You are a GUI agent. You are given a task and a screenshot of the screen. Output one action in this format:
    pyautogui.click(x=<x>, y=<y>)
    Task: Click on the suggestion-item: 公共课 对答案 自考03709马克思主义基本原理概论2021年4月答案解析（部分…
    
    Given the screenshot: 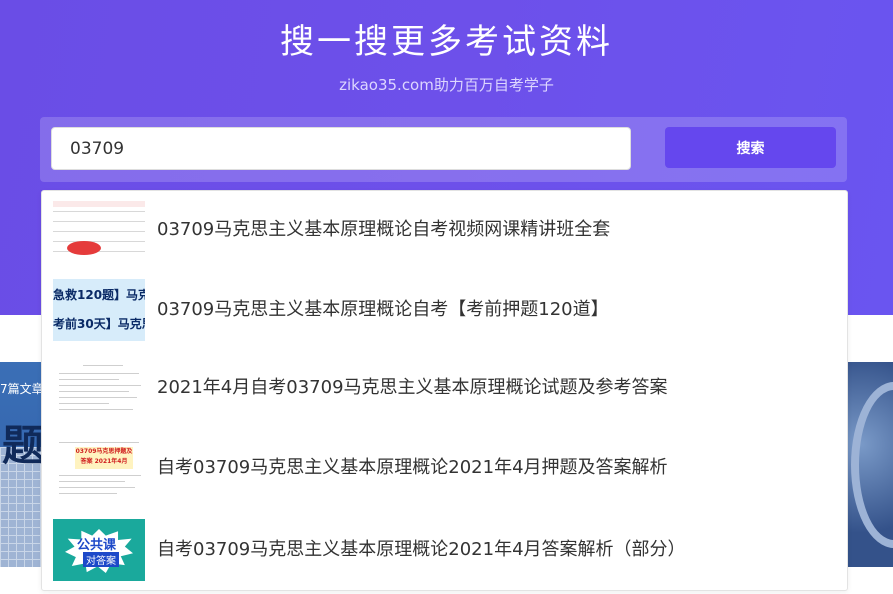 What is the action you would take?
    pyautogui.click(x=444, y=550)
    